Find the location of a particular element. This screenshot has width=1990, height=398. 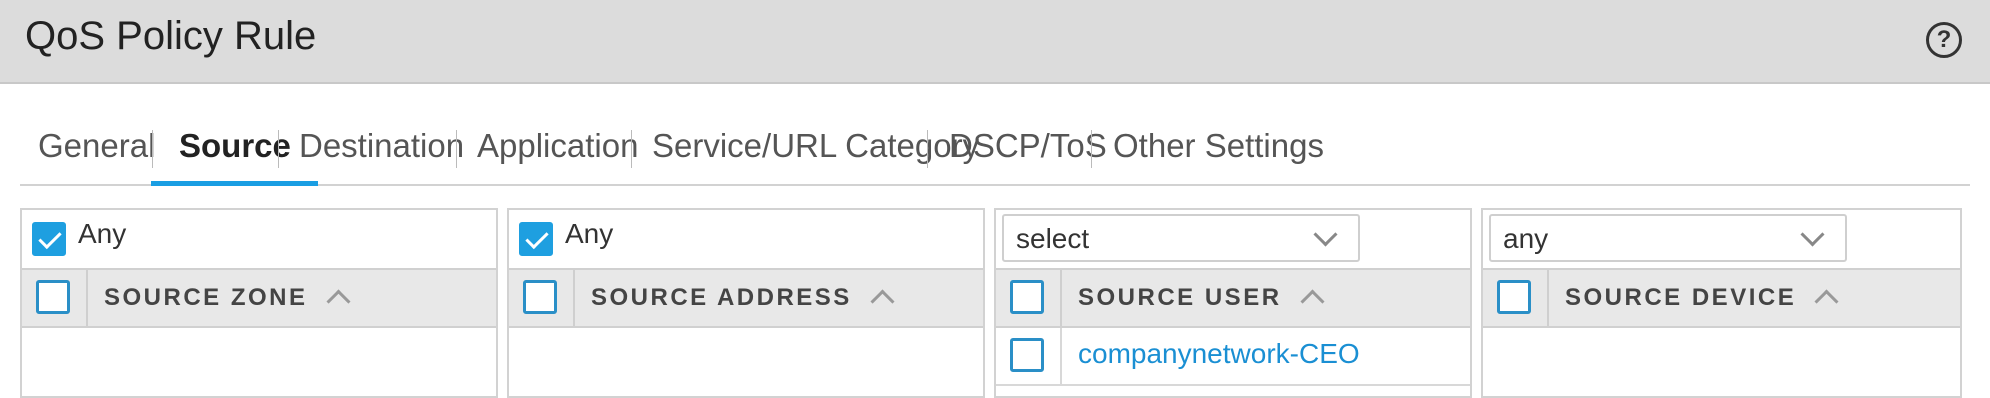

source-device-column: SOURCE DEVICE is located at coordinates (1702, 299).